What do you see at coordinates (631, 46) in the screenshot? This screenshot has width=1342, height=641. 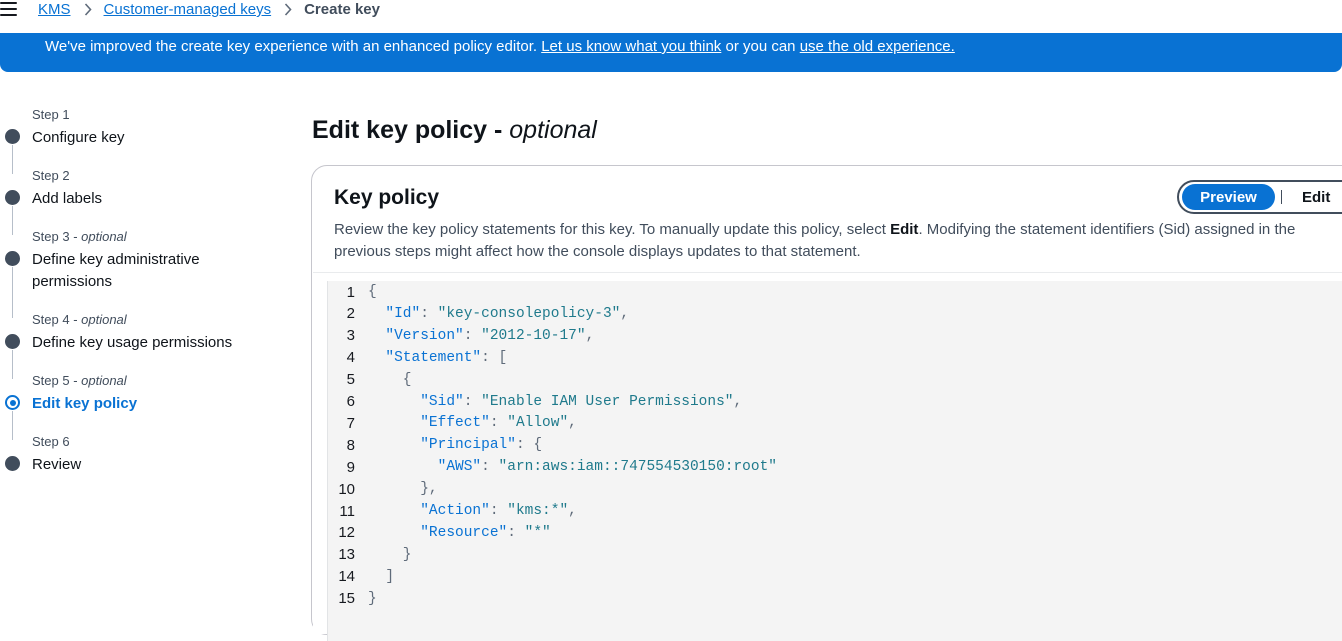 I see `feedback-link: Let us know what you think` at bounding box center [631, 46].